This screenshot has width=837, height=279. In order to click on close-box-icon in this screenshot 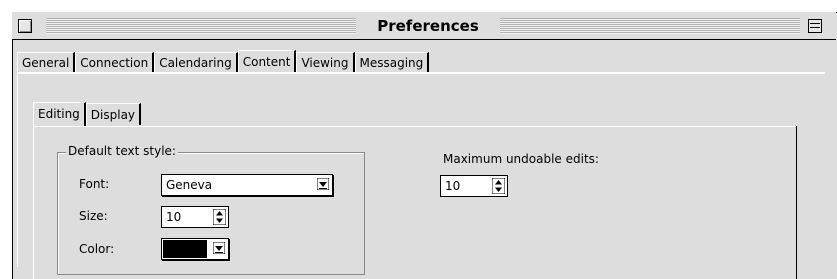, I will do `click(25, 26)`.